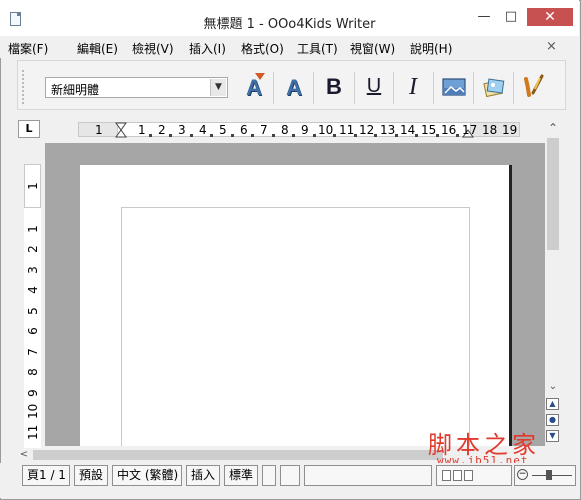 The image size is (581, 500). I want to click on fontwork-style-button: A, so click(294, 87).